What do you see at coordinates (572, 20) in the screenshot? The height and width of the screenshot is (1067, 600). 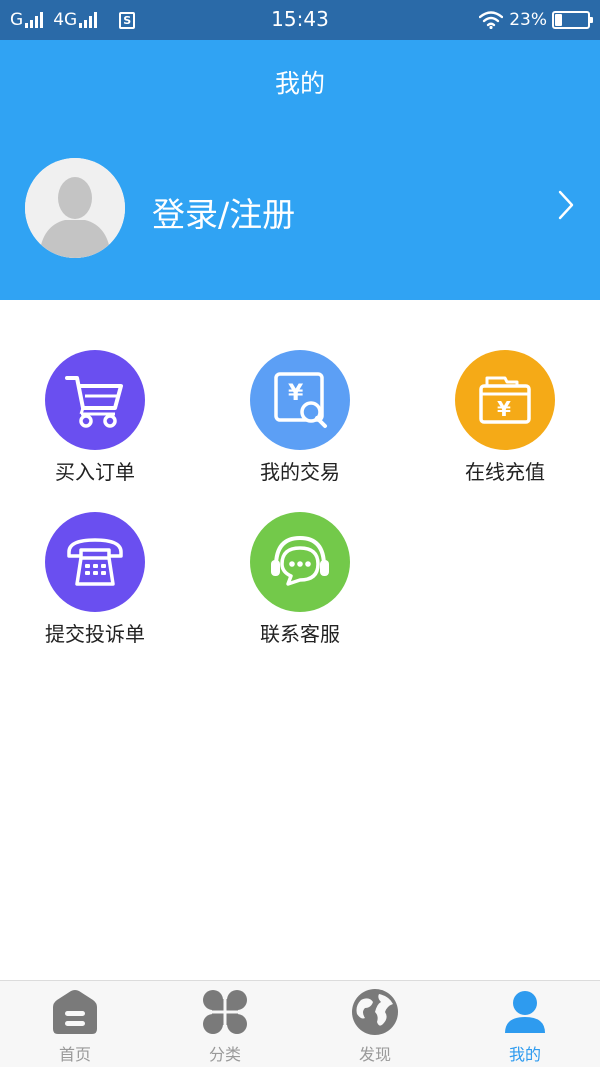 I see `battery-icon` at bounding box center [572, 20].